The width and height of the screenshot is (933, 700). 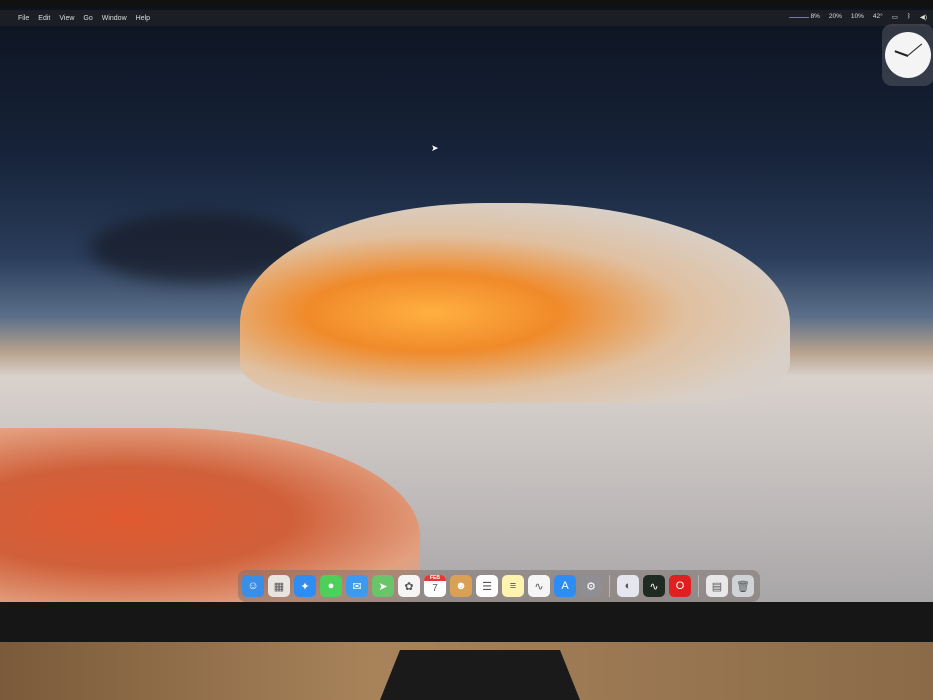 I want to click on menu-file: File, so click(x=23, y=18).